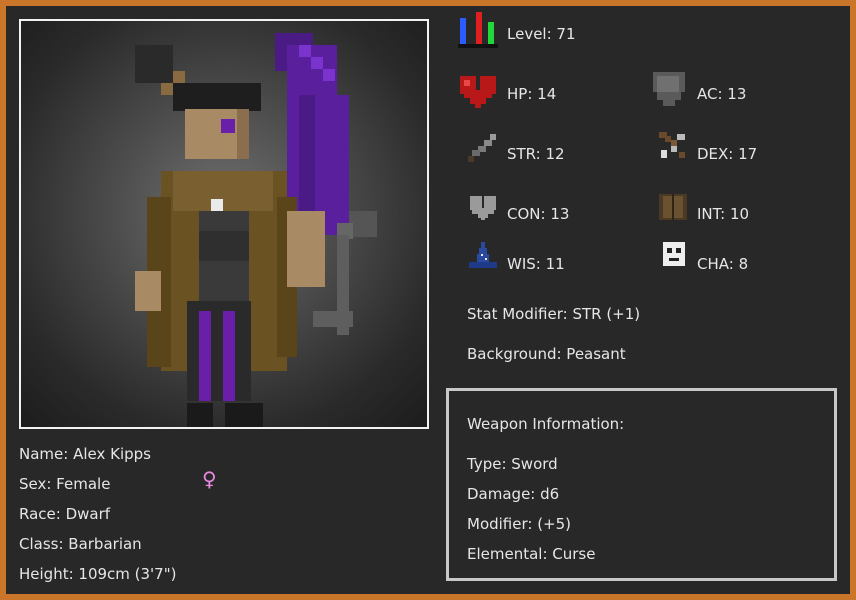 The width and height of the screenshot is (856, 600). Describe the element at coordinates (541, 34) in the screenshot. I see `level-label: Level: 71` at that location.